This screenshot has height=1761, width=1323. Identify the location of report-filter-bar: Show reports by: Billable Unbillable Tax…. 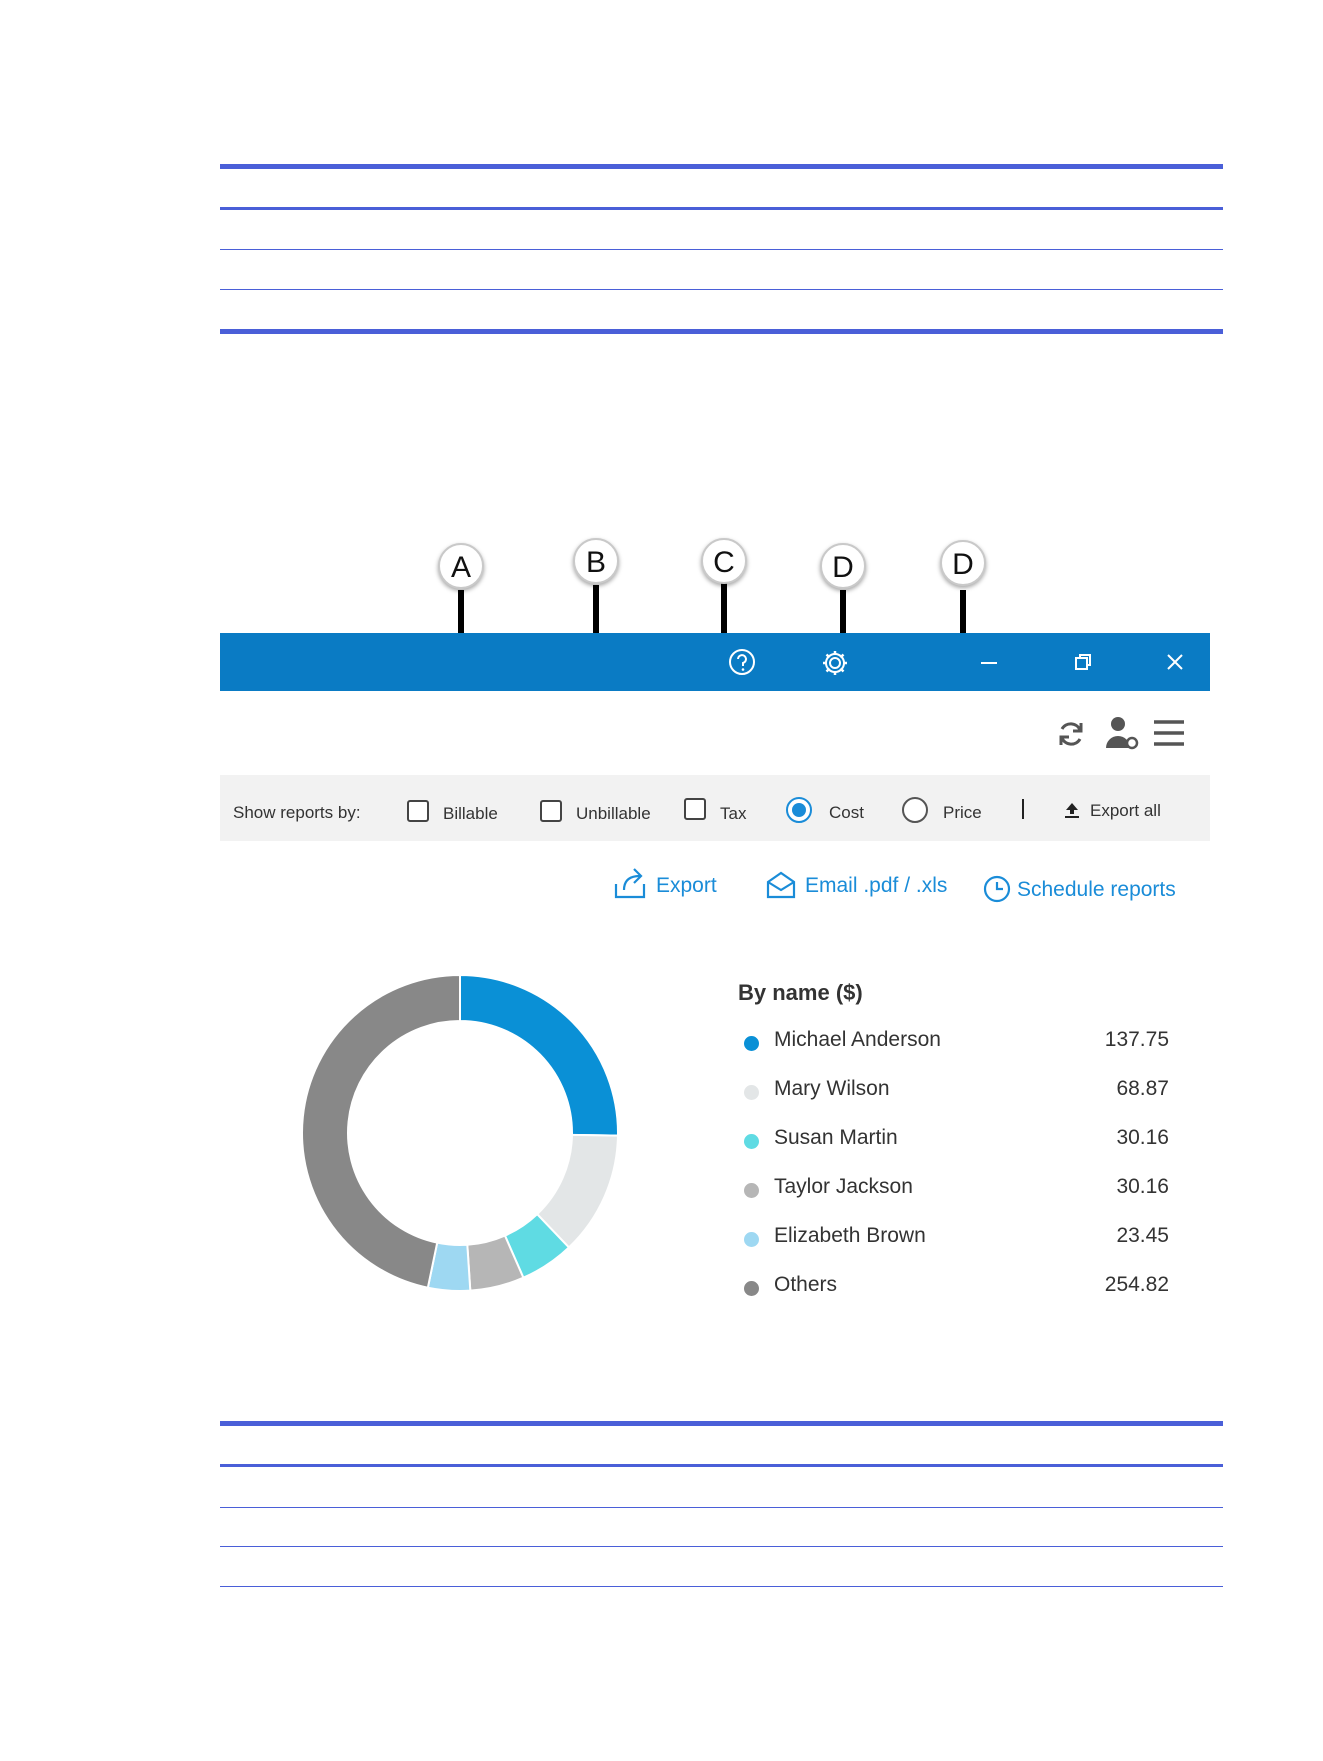
(715, 808).